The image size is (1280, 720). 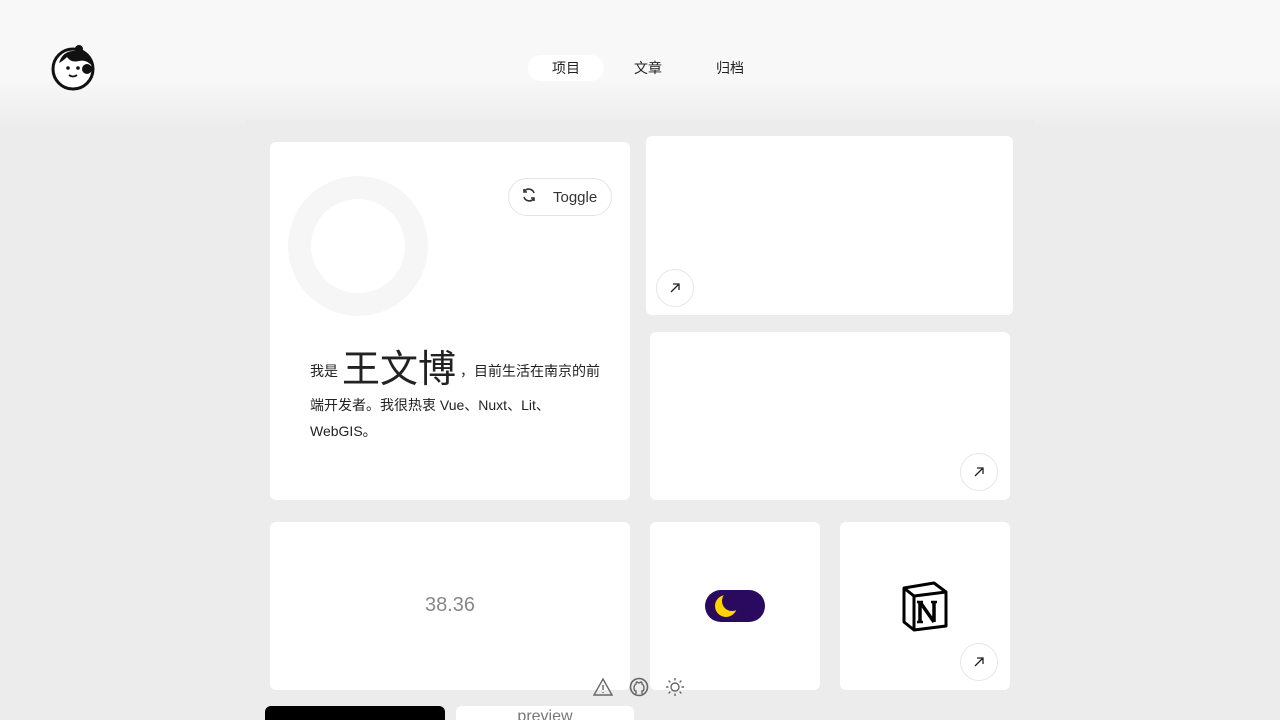 I want to click on footer-icon-bar, so click(x=639, y=687).